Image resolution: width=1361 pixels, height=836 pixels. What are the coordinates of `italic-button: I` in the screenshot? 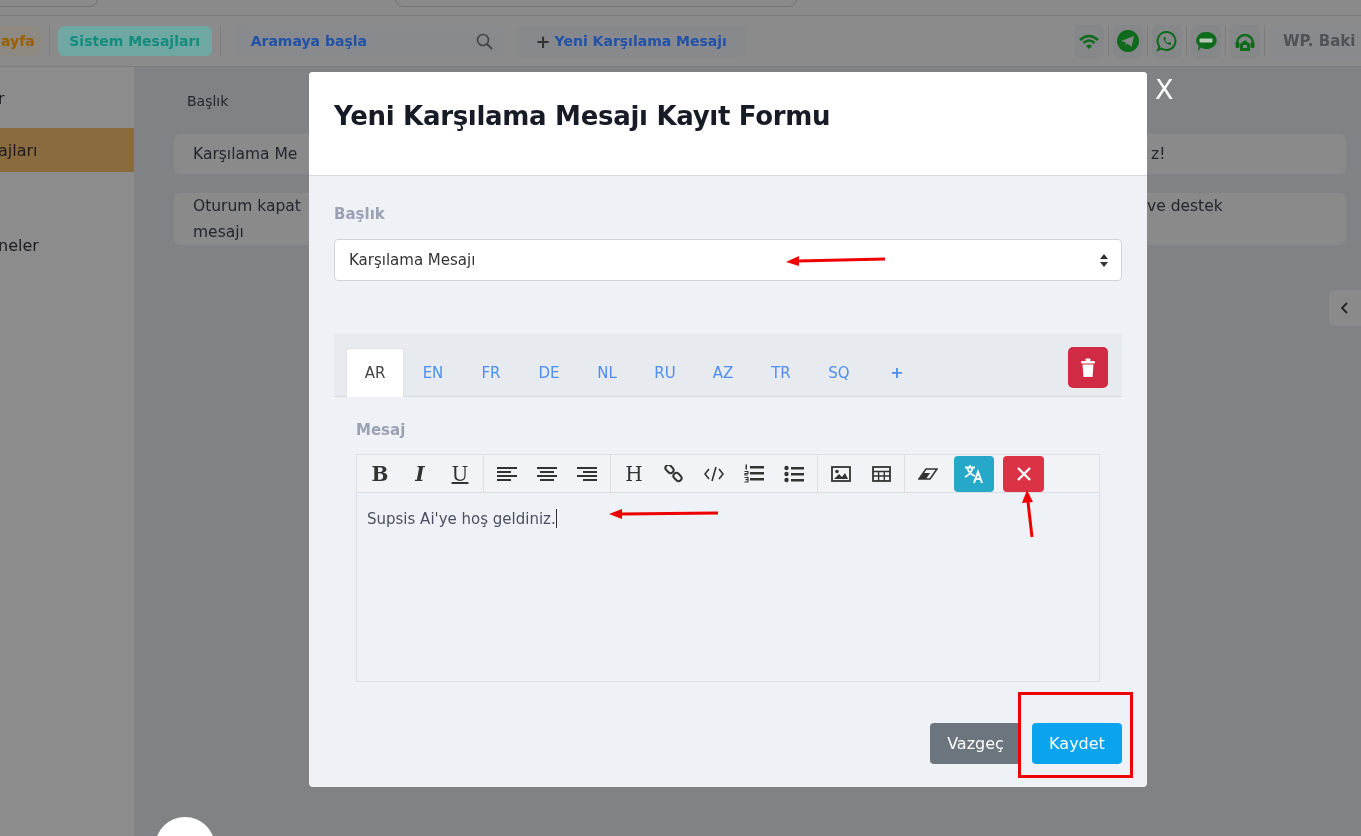 It's located at (420, 473).